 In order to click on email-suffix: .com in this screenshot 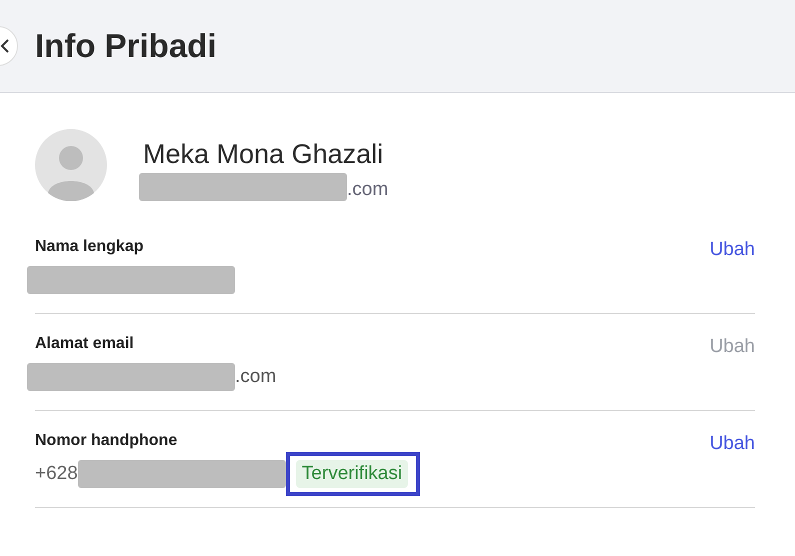, I will do `click(367, 190)`.